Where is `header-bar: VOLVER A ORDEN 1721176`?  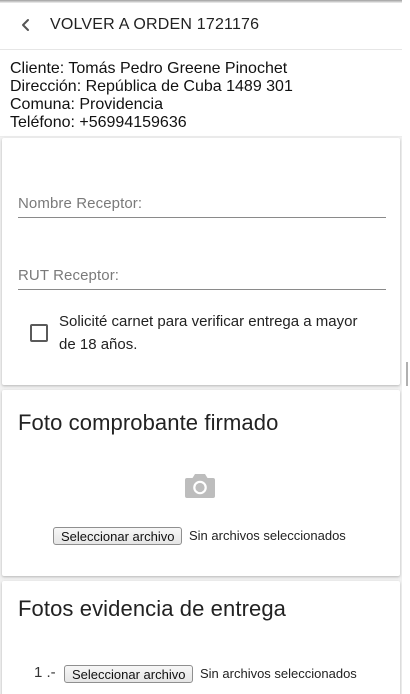
header-bar: VOLVER A ORDEN 1721176 is located at coordinates (201, 26).